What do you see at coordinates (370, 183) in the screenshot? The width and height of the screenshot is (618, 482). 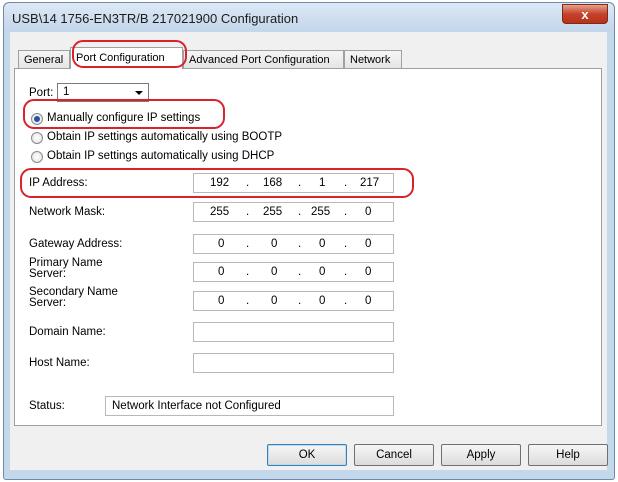 I see `ip-octet-4: 217` at bounding box center [370, 183].